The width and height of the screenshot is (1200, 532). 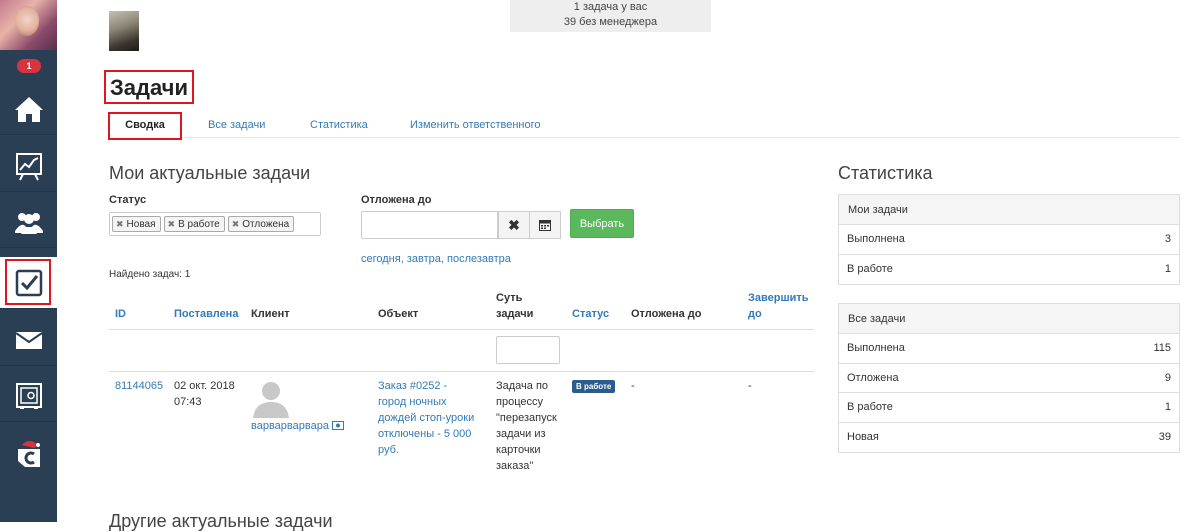 I want to click on nav-analytics, so click(x=28, y=166).